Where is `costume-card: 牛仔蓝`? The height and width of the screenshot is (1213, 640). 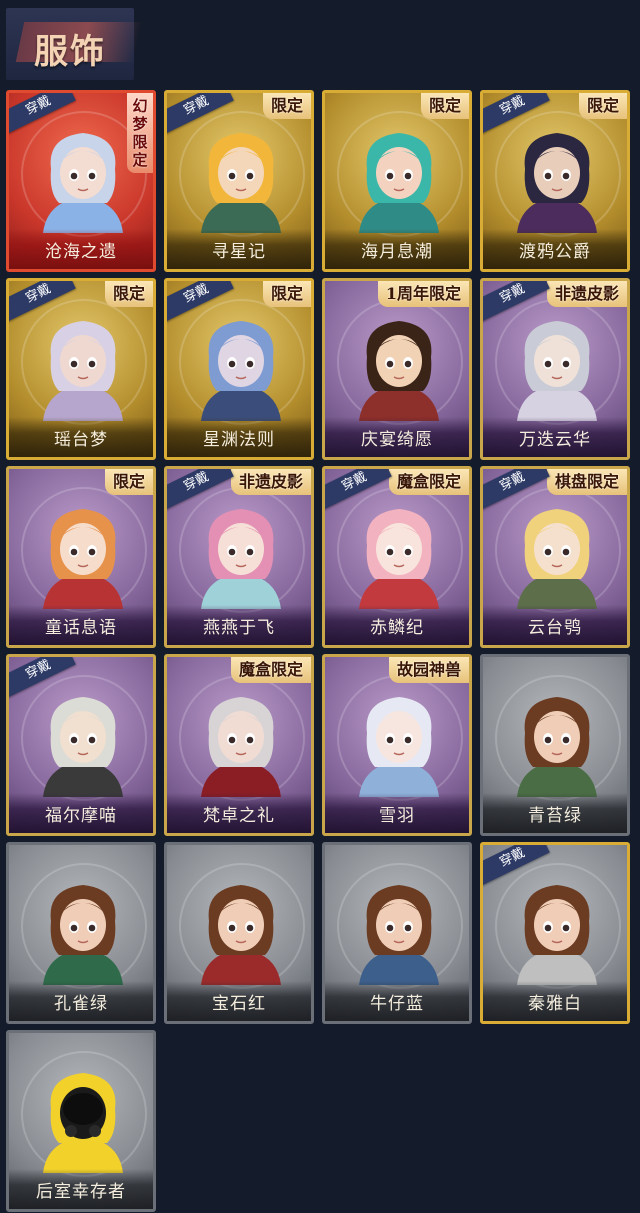
costume-card: 牛仔蓝 is located at coordinates (397, 933).